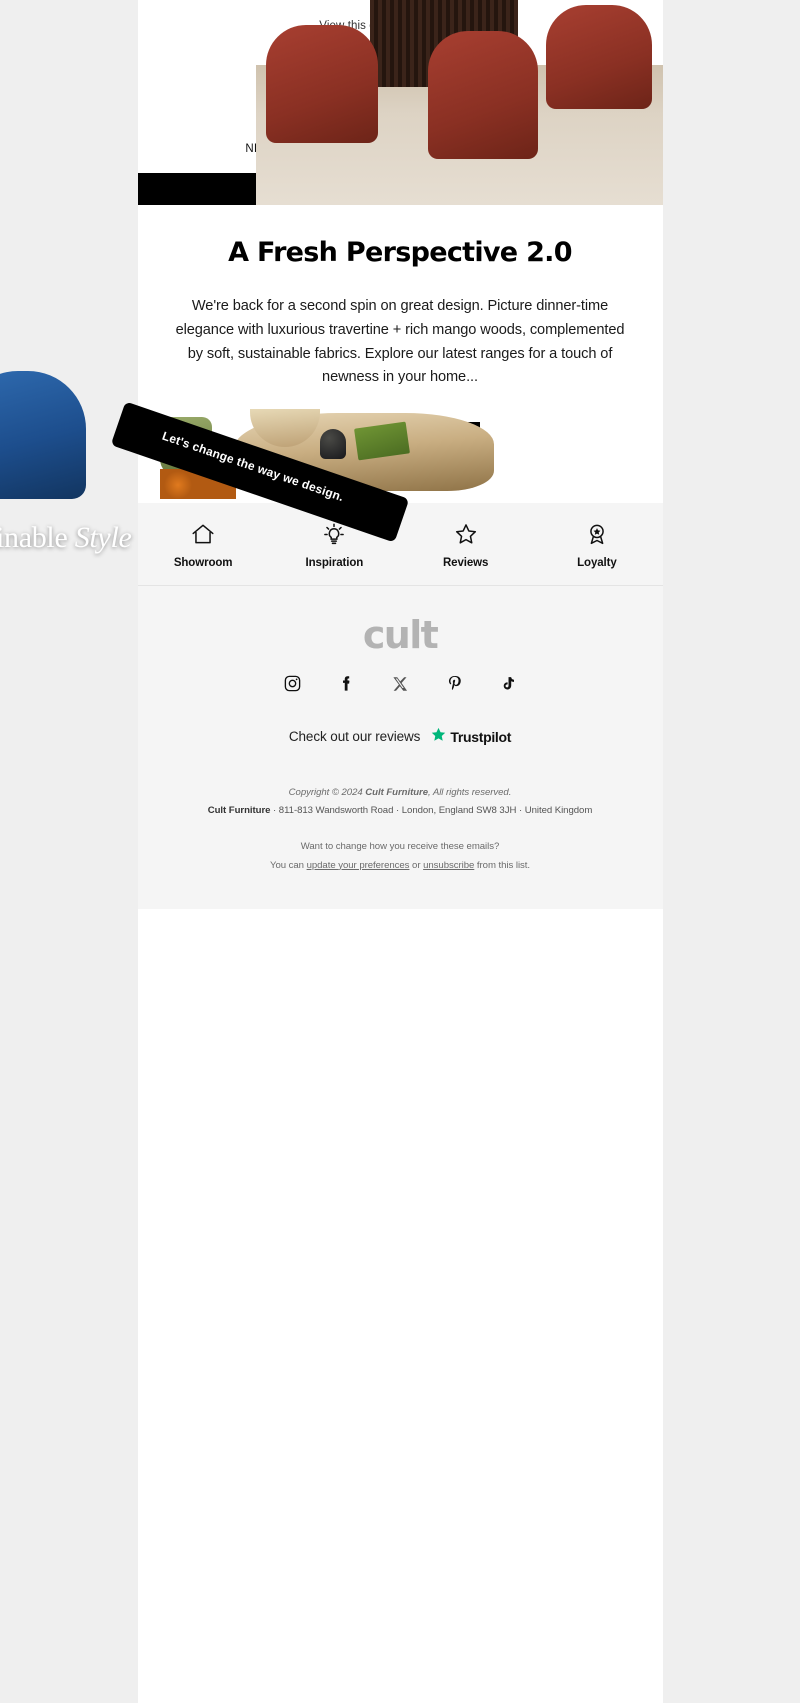  What do you see at coordinates (508, 684) in the screenshot?
I see `tiktok-icon` at bounding box center [508, 684].